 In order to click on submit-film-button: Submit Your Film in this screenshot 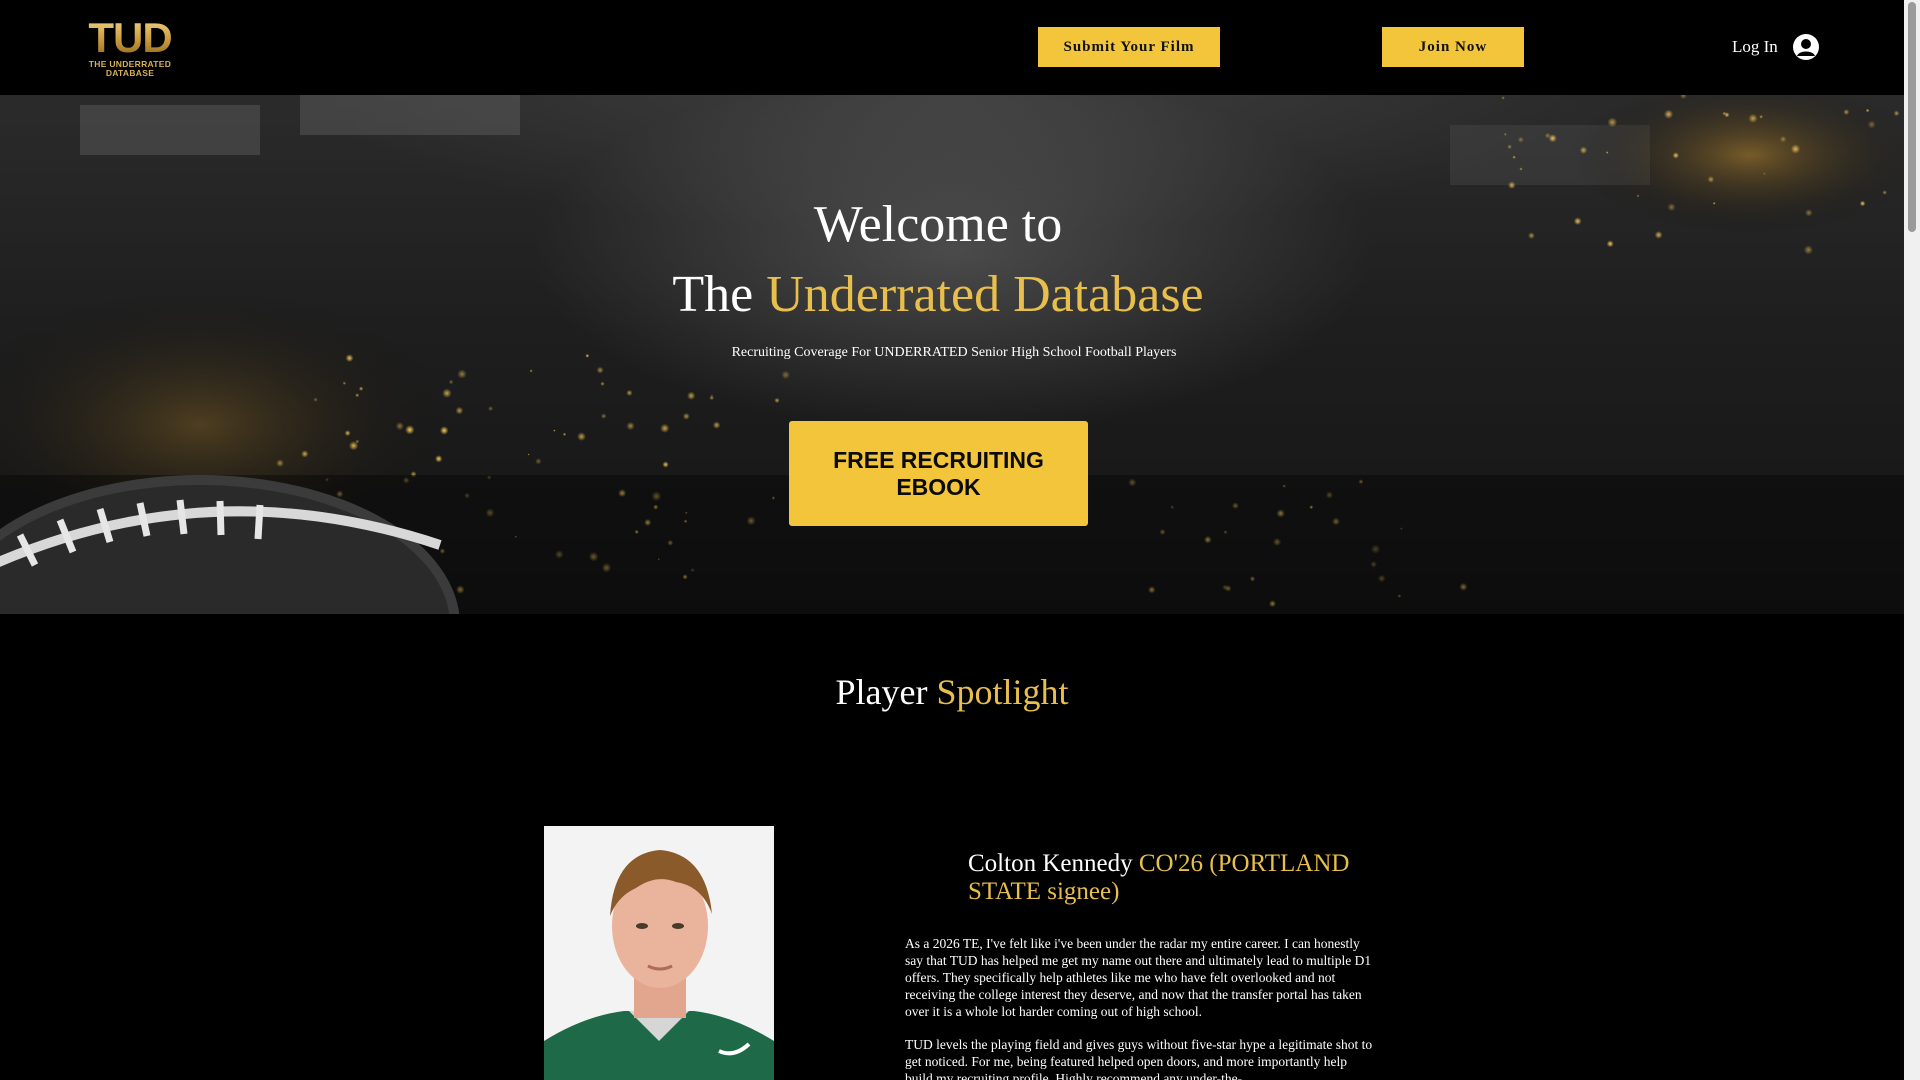, I will do `click(1129, 47)`.